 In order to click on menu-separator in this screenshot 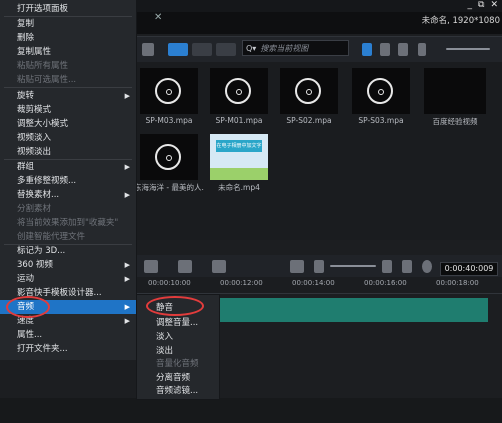, I will do `click(68, 87)`.